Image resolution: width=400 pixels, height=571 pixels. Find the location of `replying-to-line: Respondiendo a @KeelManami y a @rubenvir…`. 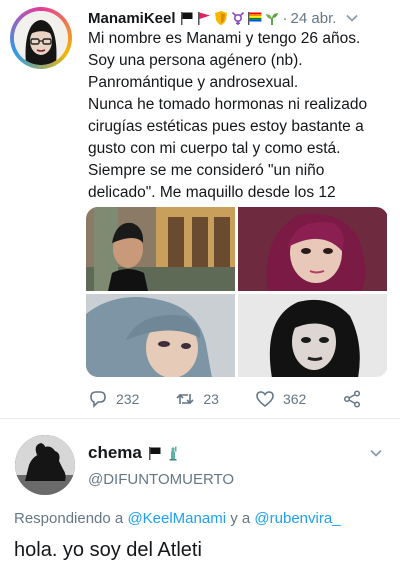

replying-to-line: Respondiendo a @KeelManami y a @rubenvir… is located at coordinates (177, 518).